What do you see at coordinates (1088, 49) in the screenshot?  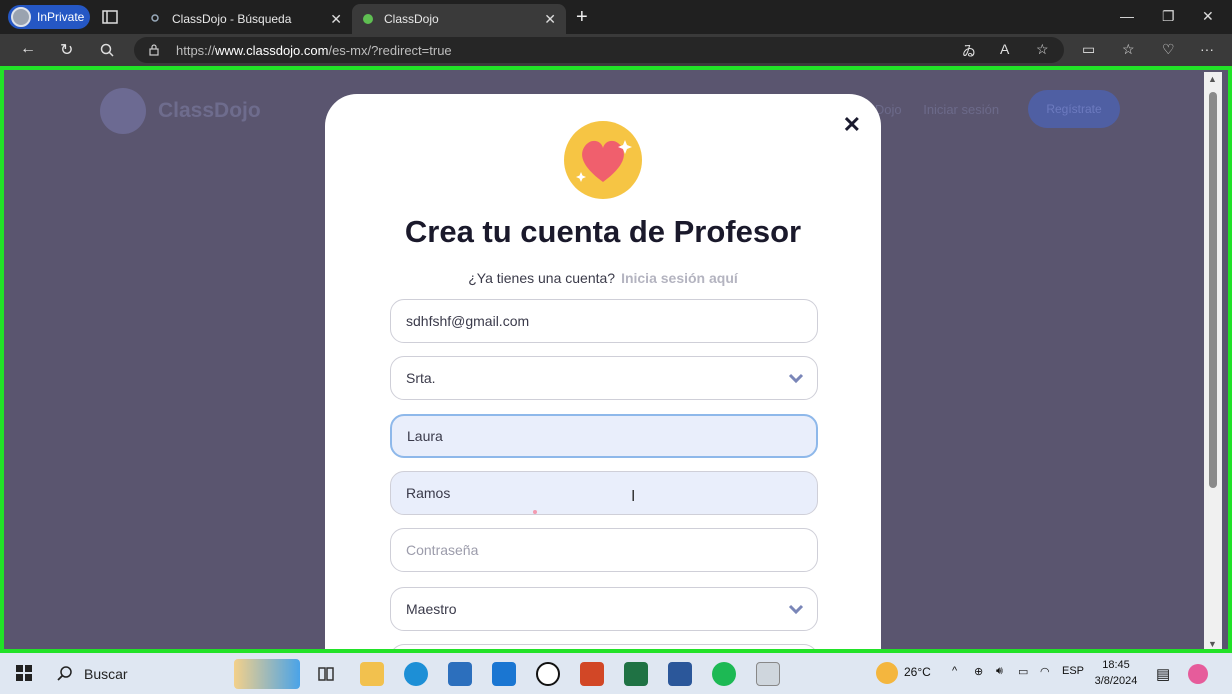 I see `split-screen-icon: ▭` at bounding box center [1088, 49].